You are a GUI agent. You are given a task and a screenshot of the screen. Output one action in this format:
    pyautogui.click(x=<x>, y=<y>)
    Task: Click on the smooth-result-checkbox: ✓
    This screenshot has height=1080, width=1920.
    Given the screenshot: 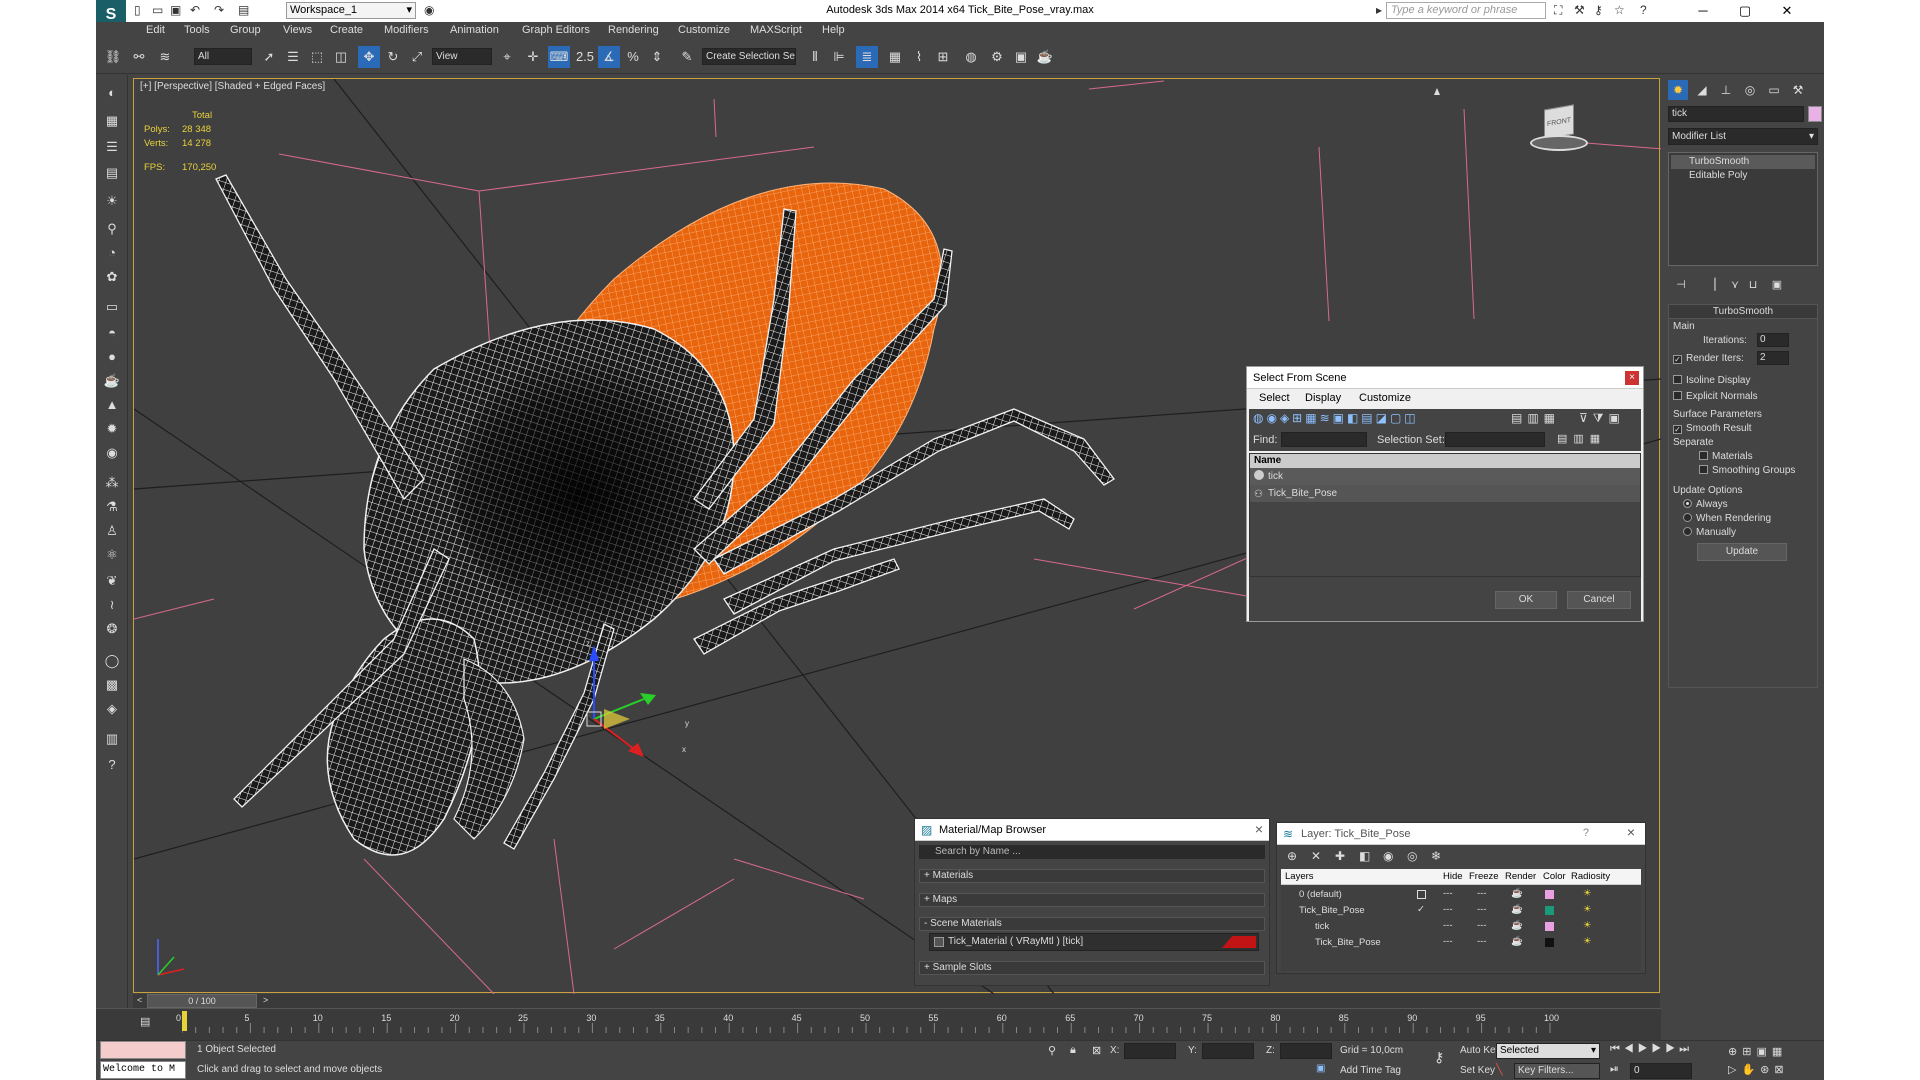 What is the action you would take?
    pyautogui.click(x=1677, y=429)
    